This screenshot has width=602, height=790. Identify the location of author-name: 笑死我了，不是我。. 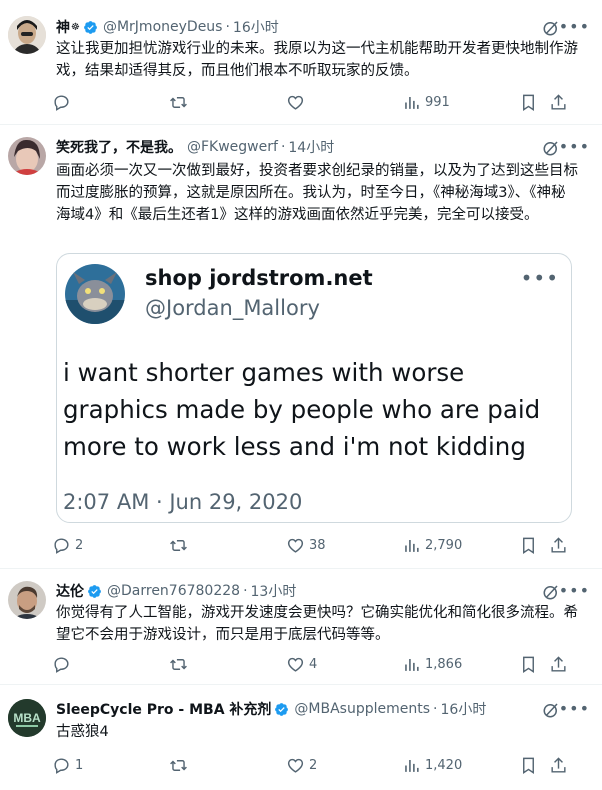
(119, 147).